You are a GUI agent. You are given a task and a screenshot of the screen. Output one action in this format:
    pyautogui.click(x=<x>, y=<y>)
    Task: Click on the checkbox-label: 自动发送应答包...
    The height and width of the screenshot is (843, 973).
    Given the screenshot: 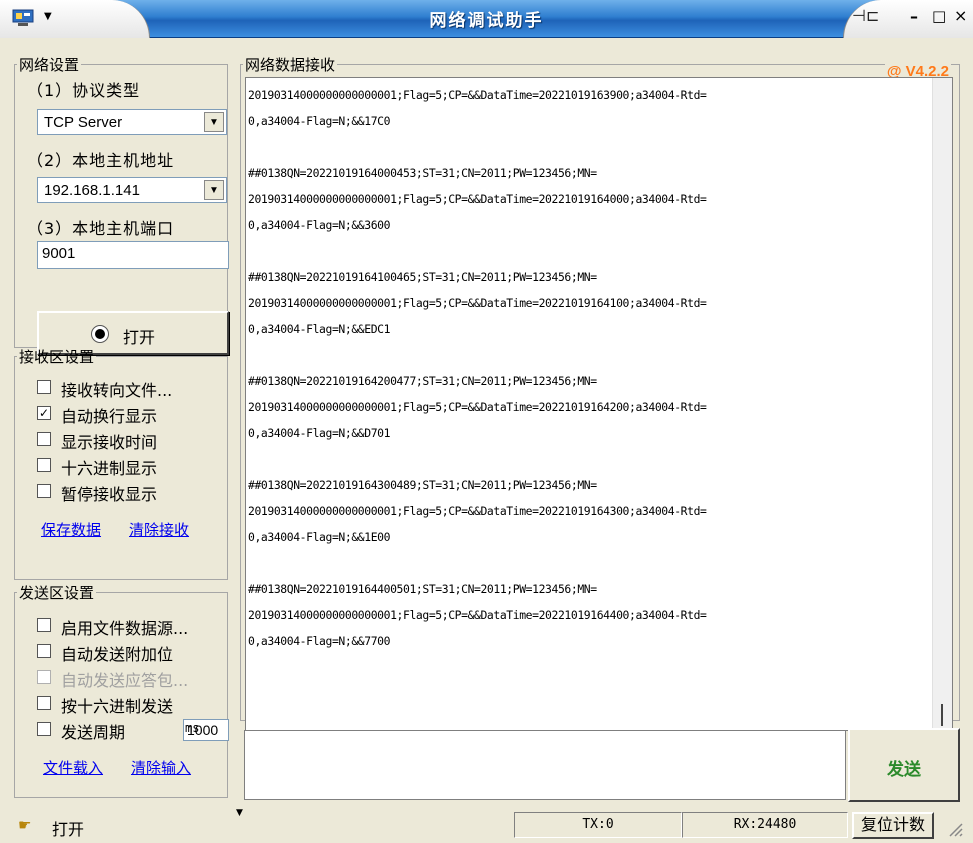 What is the action you would take?
    pyautogui.click(x=125, y=680)
    